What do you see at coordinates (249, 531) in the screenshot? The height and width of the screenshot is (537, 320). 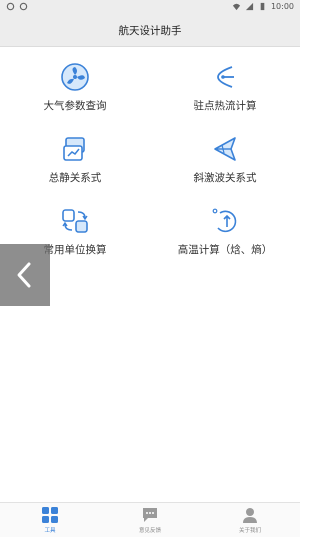 I see `tab-label: 关于我们` at bounding box center [249, 531].